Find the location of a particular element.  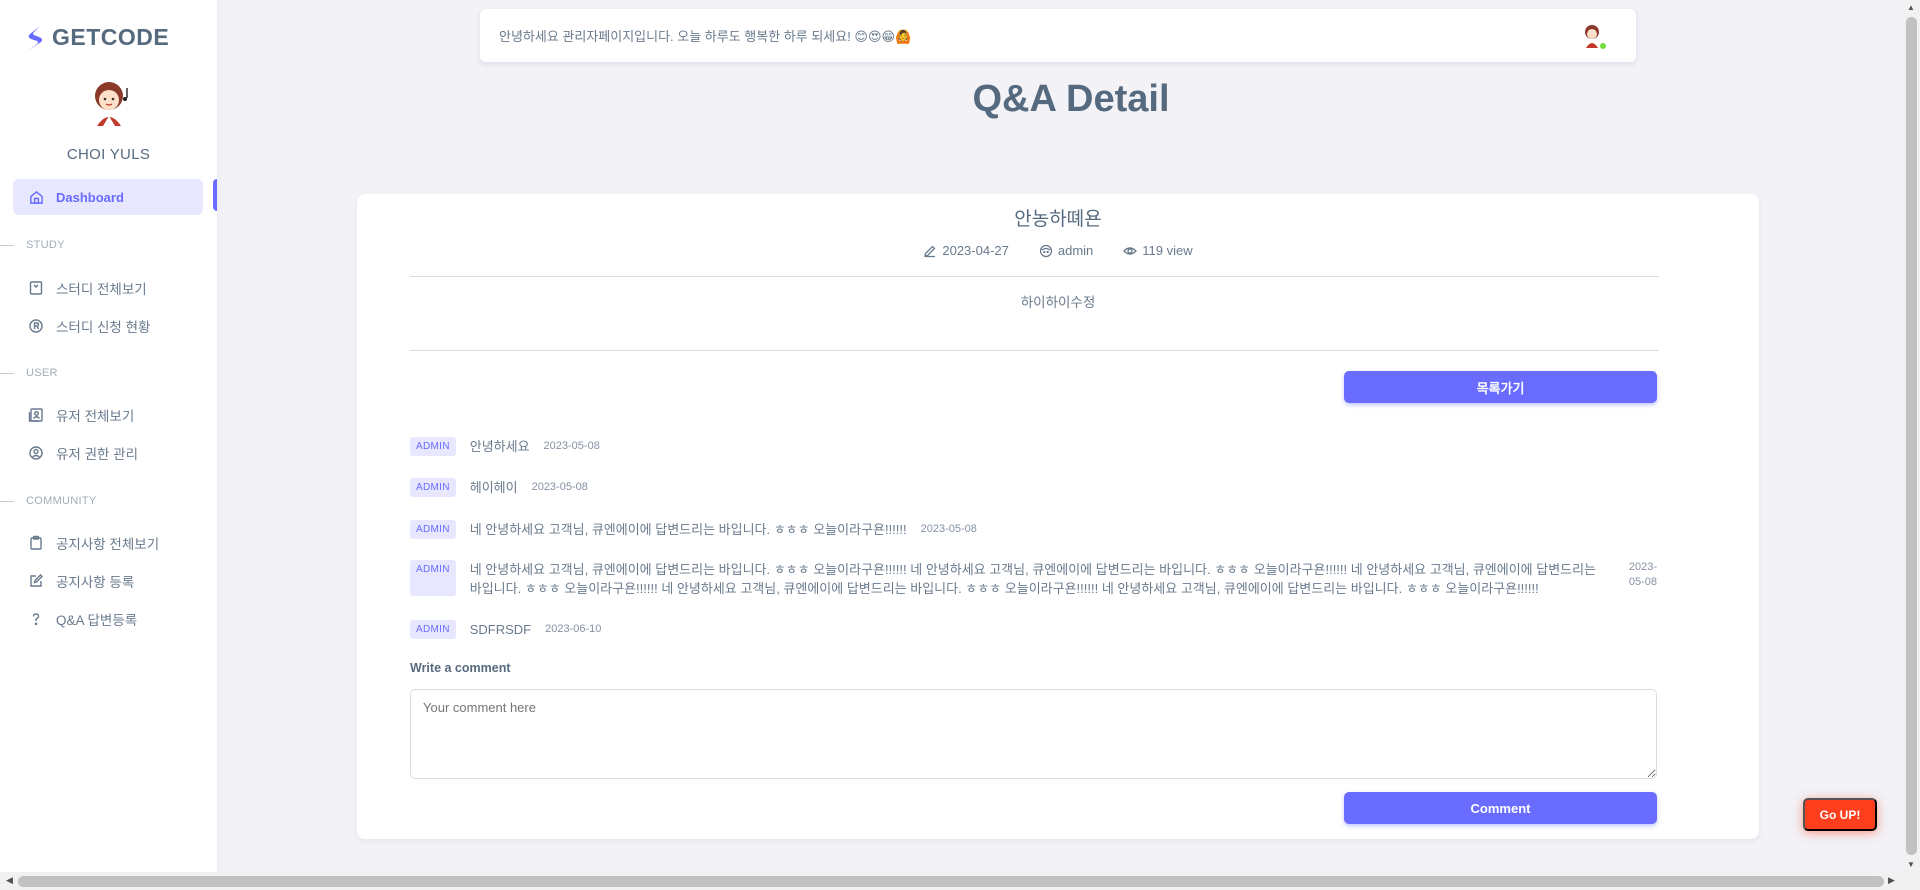

post-author: admin is located at coordinates (1066, 250).